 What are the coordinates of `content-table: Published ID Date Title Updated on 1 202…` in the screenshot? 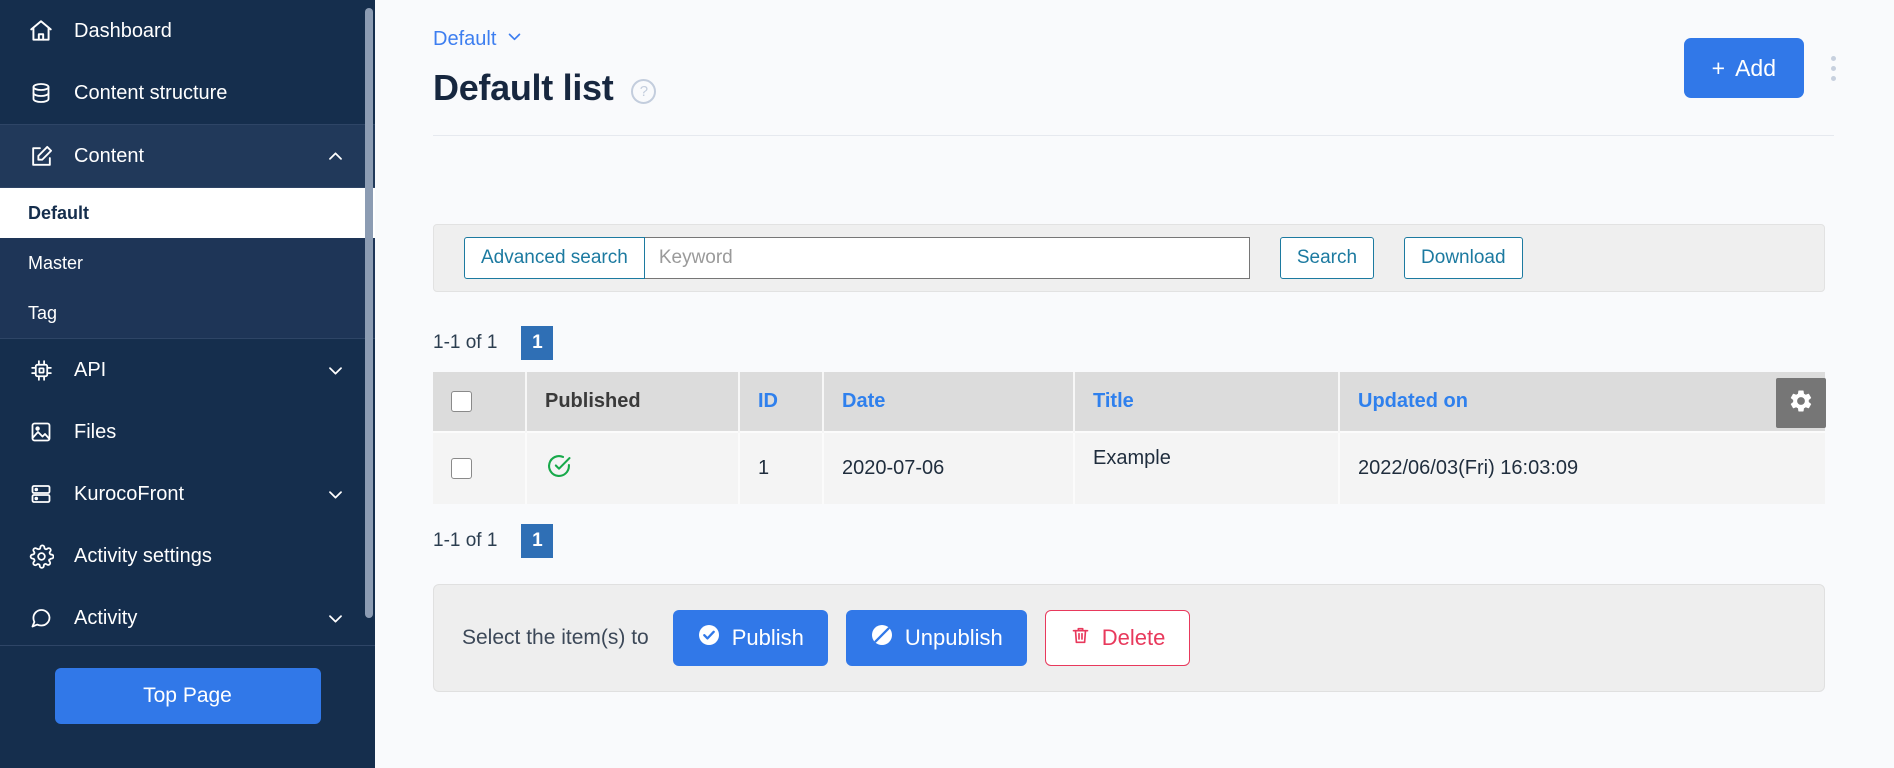 It's located at (1129, 438).